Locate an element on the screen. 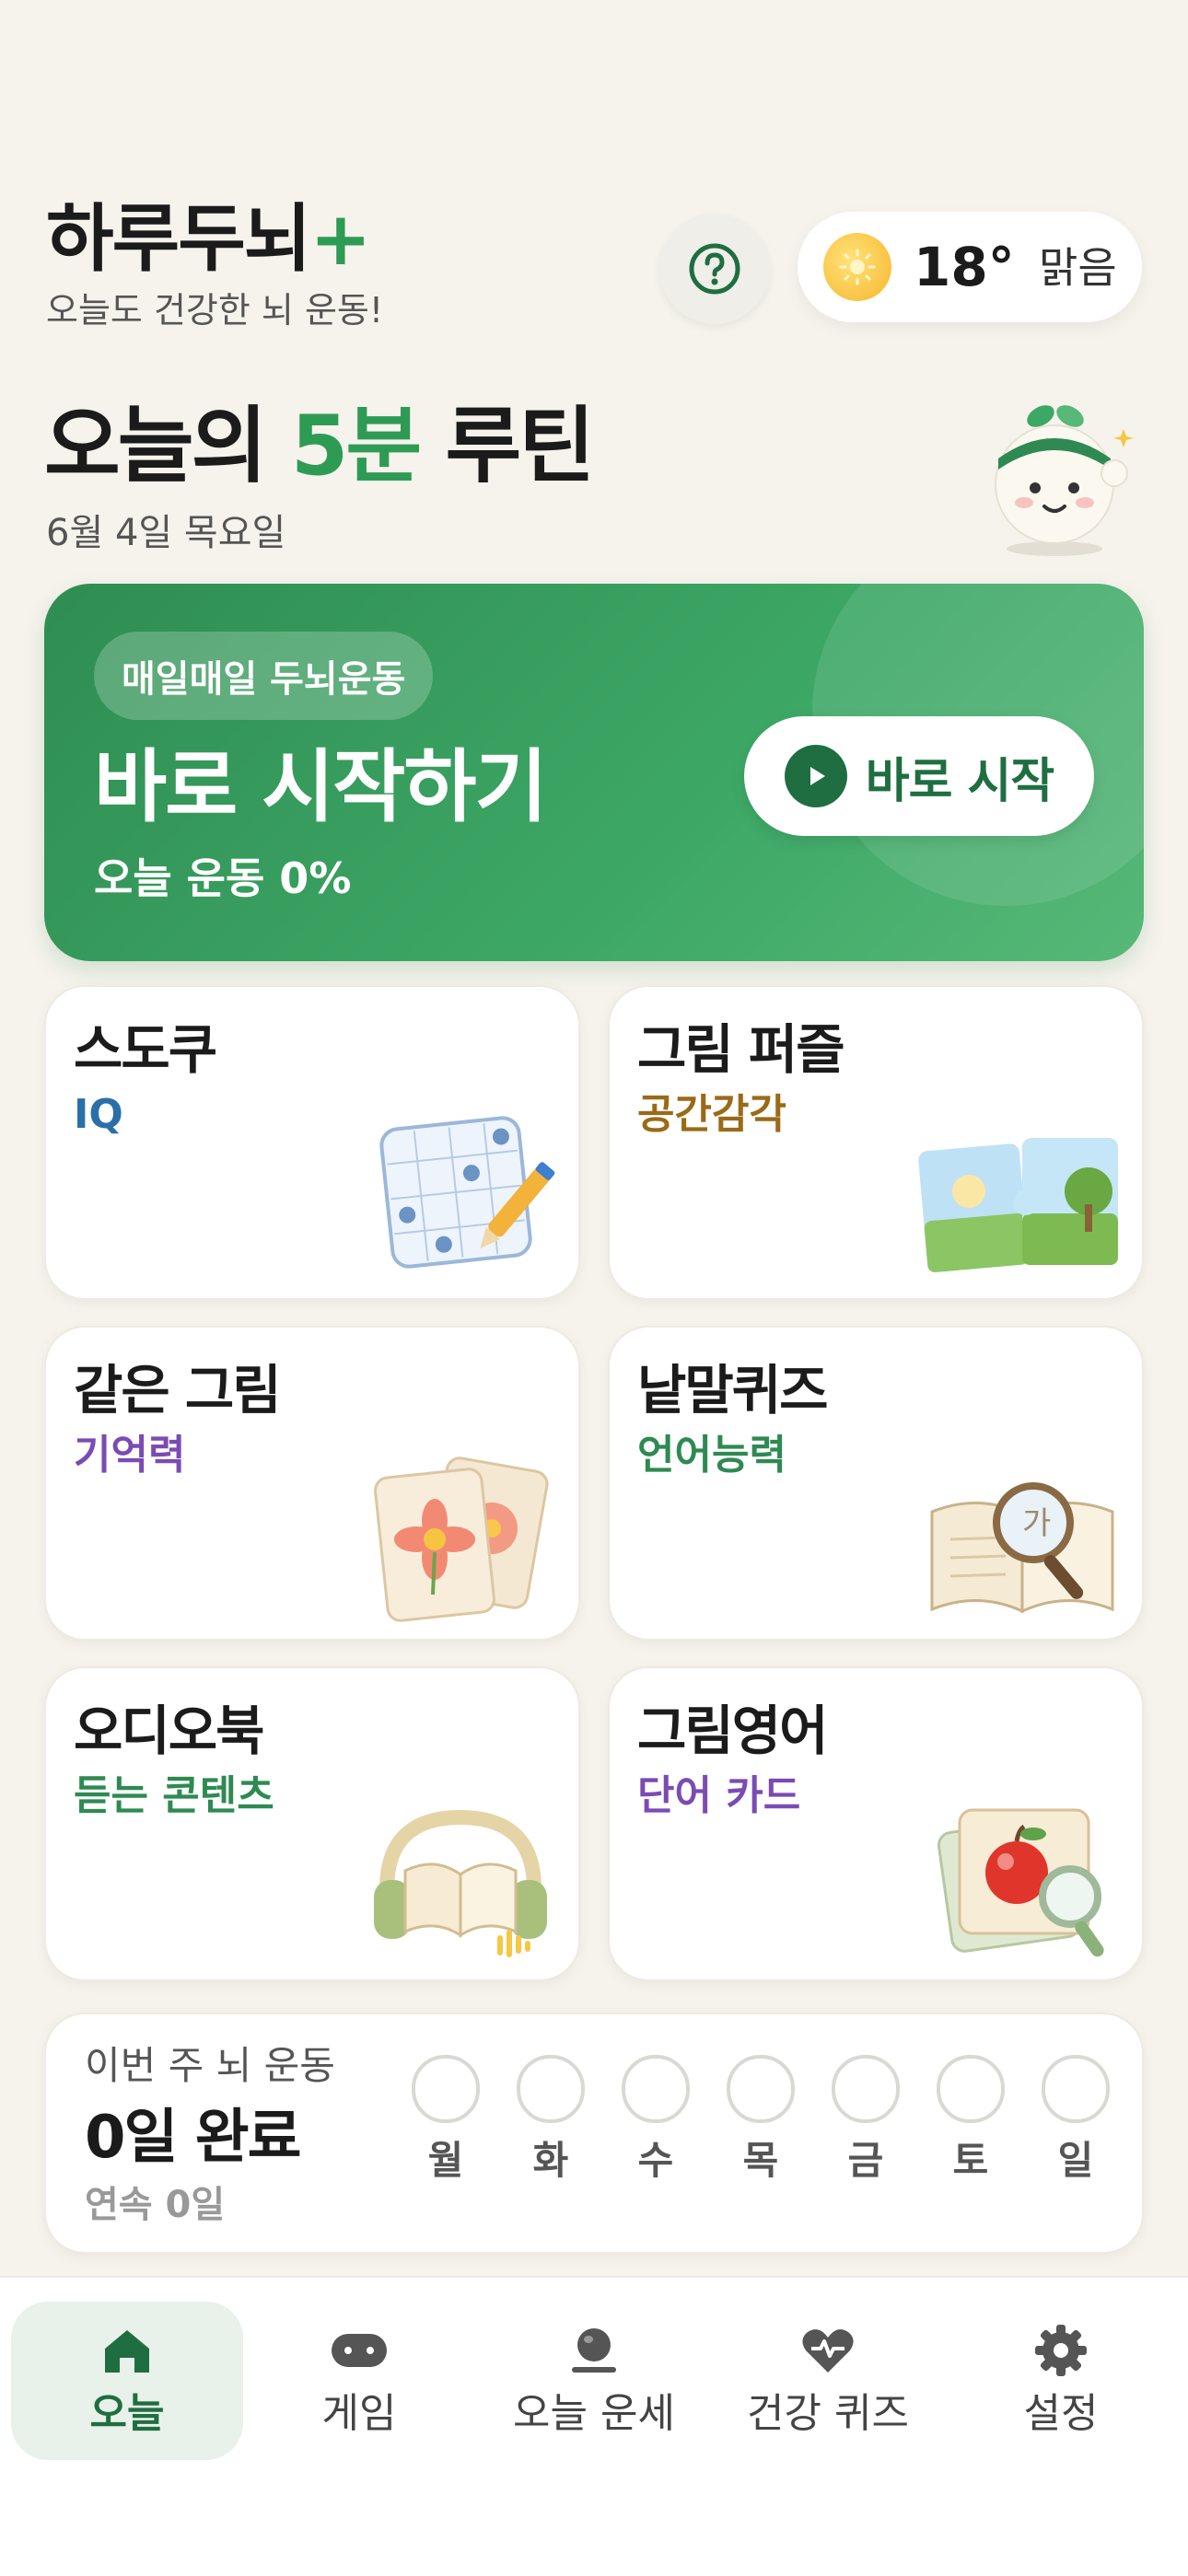  hero-chip: 매일매일 두뇌운동 is located at coordinates (264, 676).